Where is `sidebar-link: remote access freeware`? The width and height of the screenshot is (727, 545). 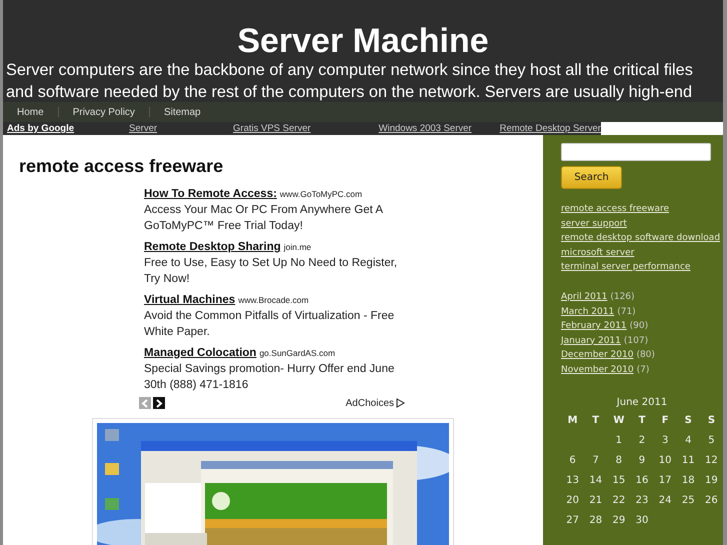 sidebar-link: remote access freeware is located at coordinates (615, 209).